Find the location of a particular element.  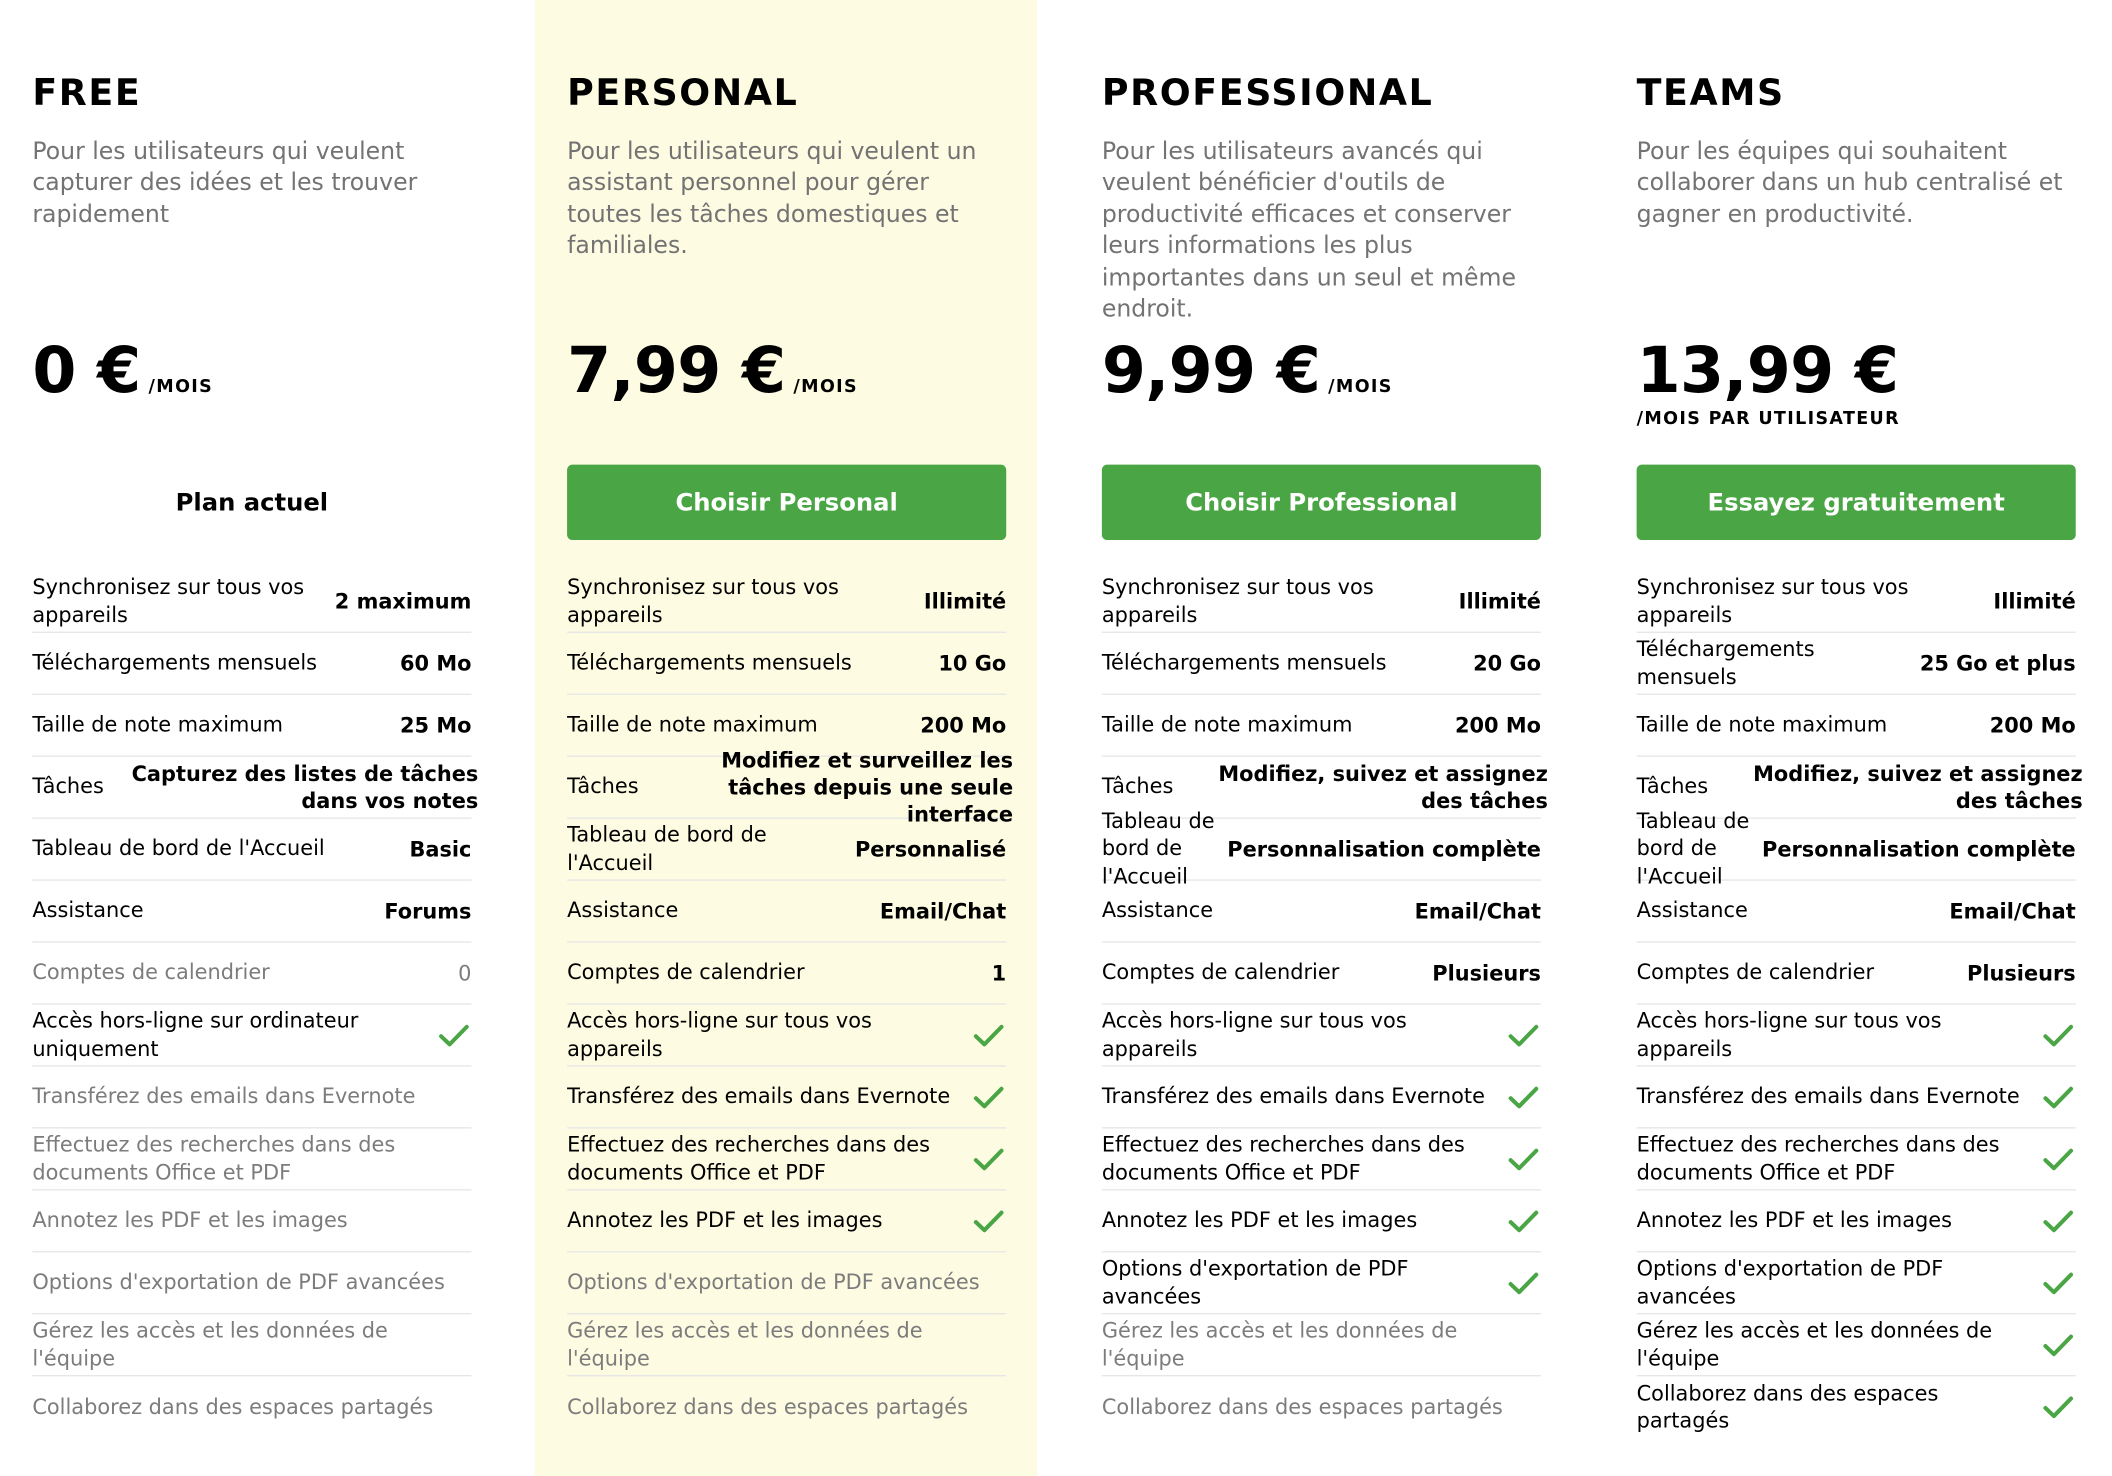

choose-professional-button: Choisir Professional is located at coordinates (1321, 502).